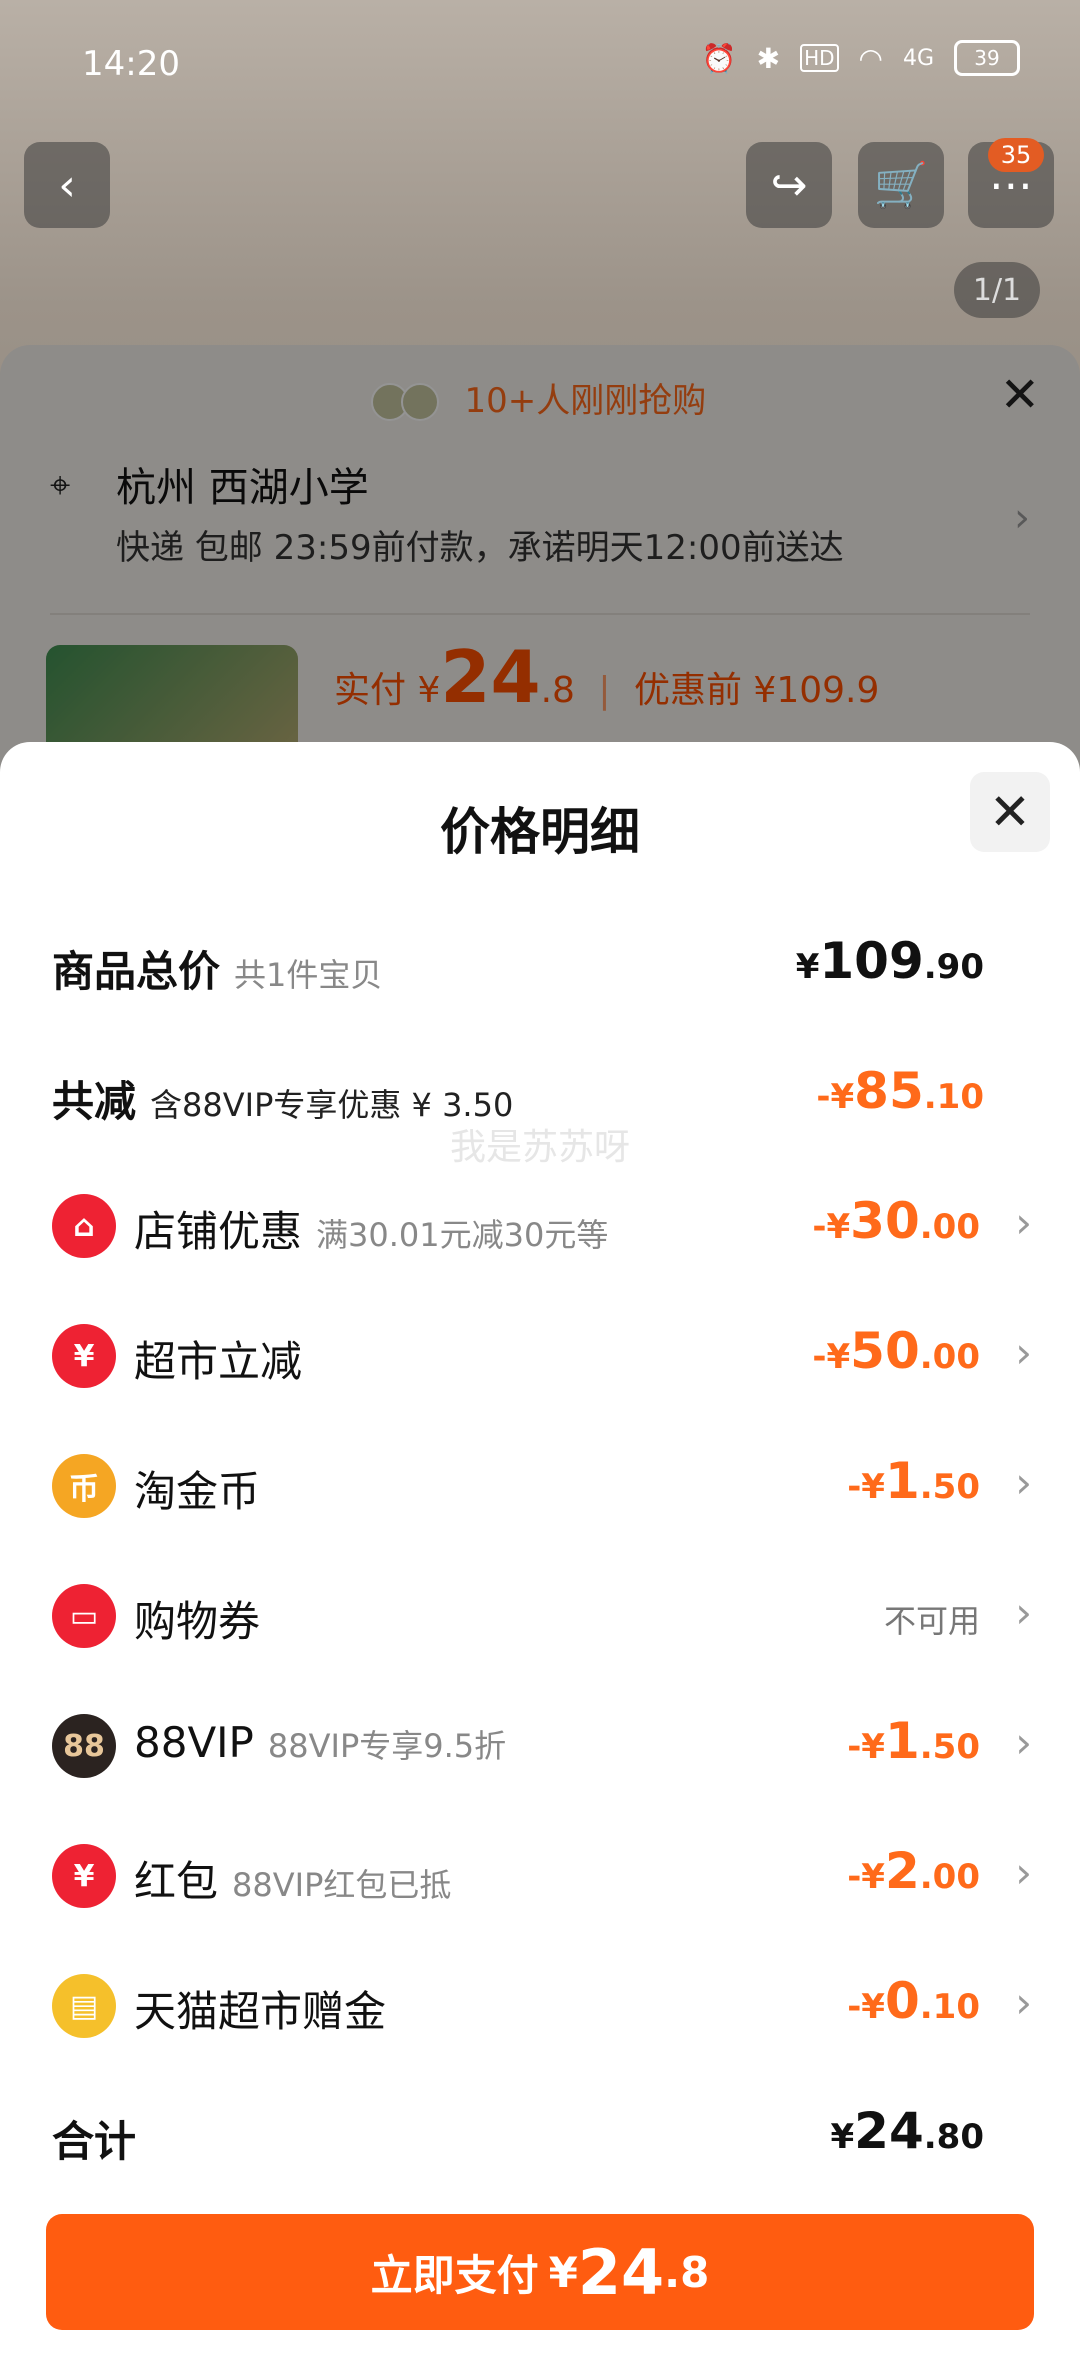 This screenshot has height=2376, width=1080. What do you see at coordinates (308, 975) in the screenshot?
I see `total-goods-sub: 共1件宝贝` at bounding box center [308, 975].